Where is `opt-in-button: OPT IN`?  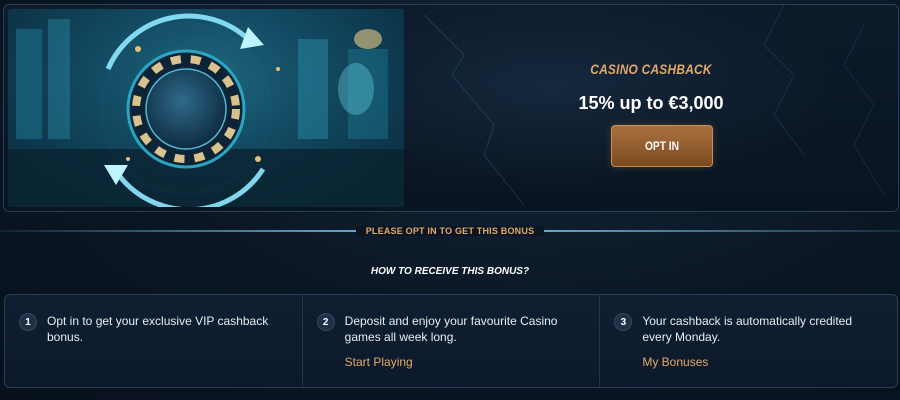 opt-in-button: OPT IN is located at coordinates (662, 146).